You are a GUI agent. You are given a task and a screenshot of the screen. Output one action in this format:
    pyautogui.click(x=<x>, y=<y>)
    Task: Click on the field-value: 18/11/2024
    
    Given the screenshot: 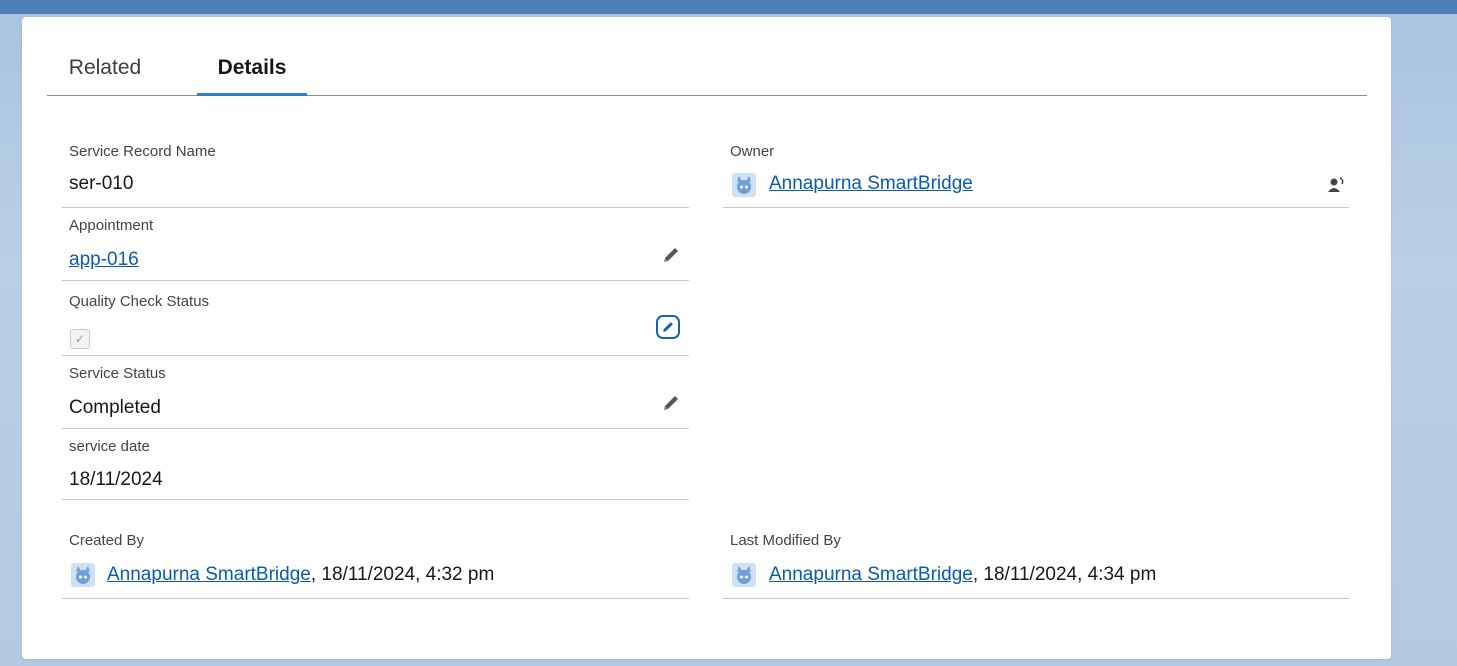 What is the action you would take?
    pyautogui.click(x=116, y=479)
    